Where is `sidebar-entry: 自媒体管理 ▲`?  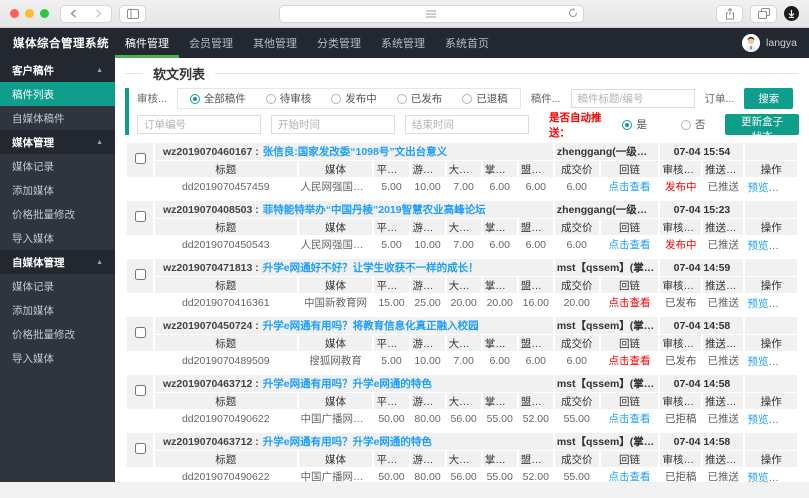 sidebar-entry: 自媒体管理 ▲ is located at coordinates (57, 262).